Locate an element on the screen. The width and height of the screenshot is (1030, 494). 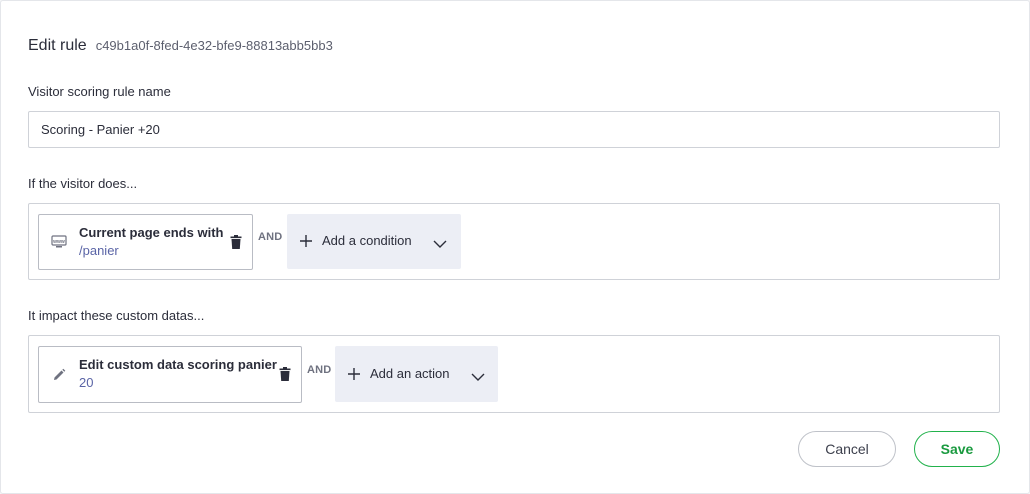
action-value: 20 is located at coordinates (86, 382).